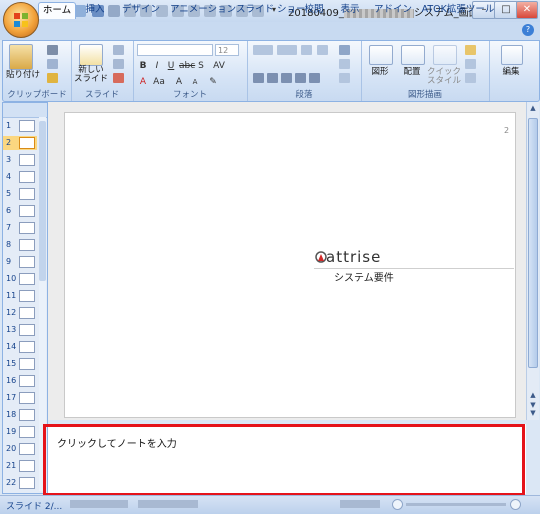 This screenshot has height=514, width=540. What do you see at coordinates (306, 50) in the screenshot?
I see `indent-icon` at bounding box center [306, 50].